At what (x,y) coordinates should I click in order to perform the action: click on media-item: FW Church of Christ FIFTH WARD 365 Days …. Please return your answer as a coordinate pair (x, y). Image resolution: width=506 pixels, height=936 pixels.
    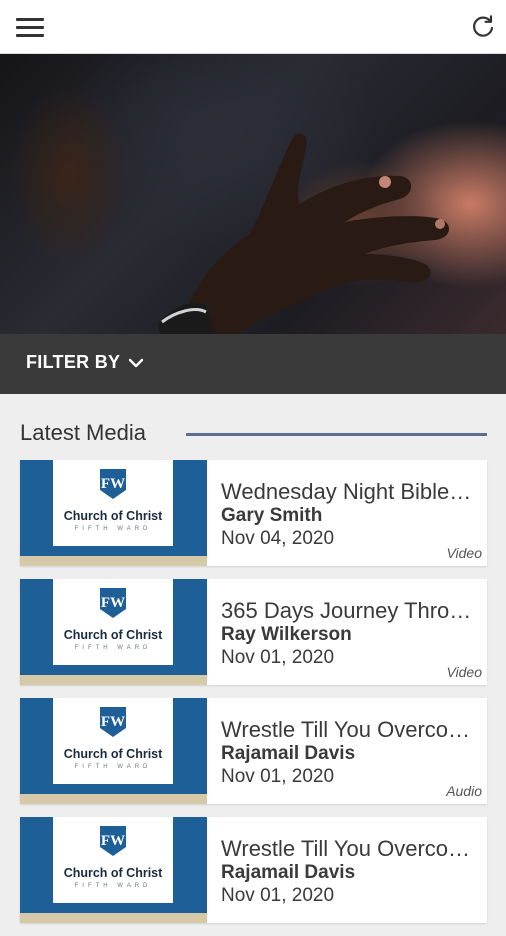
    Looking at the image, I should click on (253, 632).